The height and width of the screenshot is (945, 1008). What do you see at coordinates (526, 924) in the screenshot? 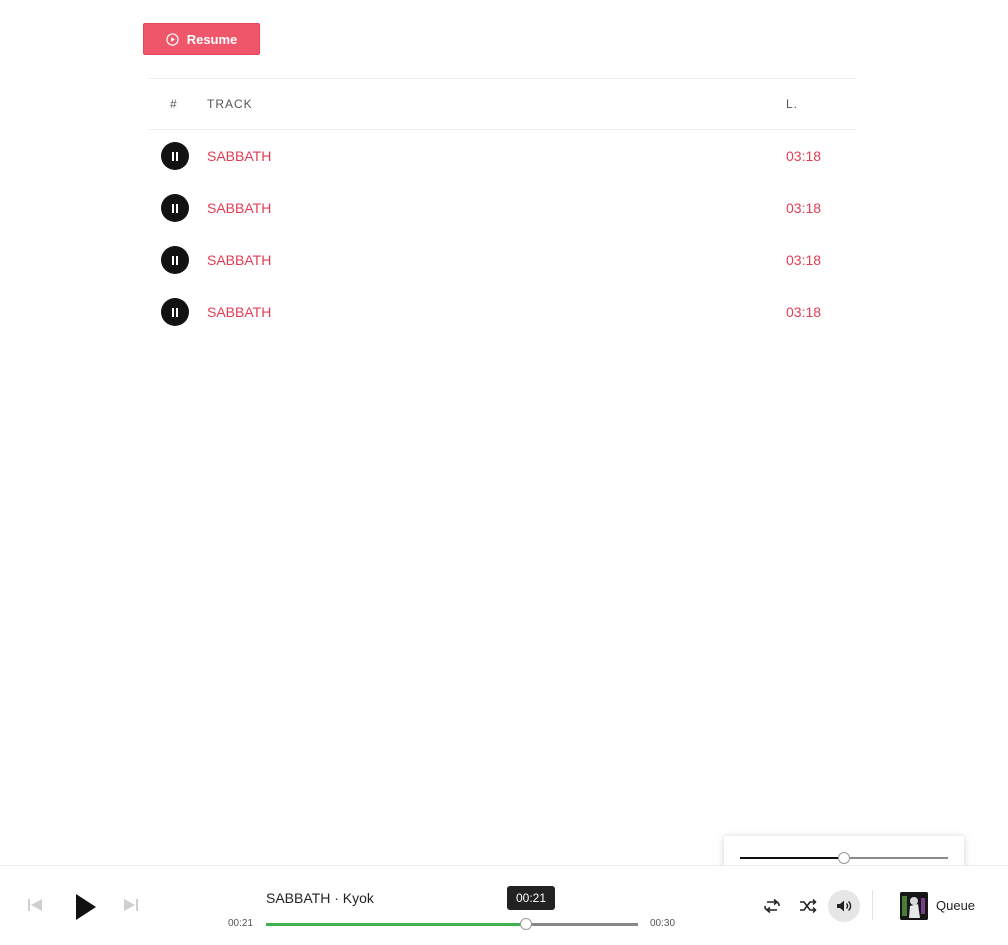
I see `progress-thumb` at bounding box center [526, 924].